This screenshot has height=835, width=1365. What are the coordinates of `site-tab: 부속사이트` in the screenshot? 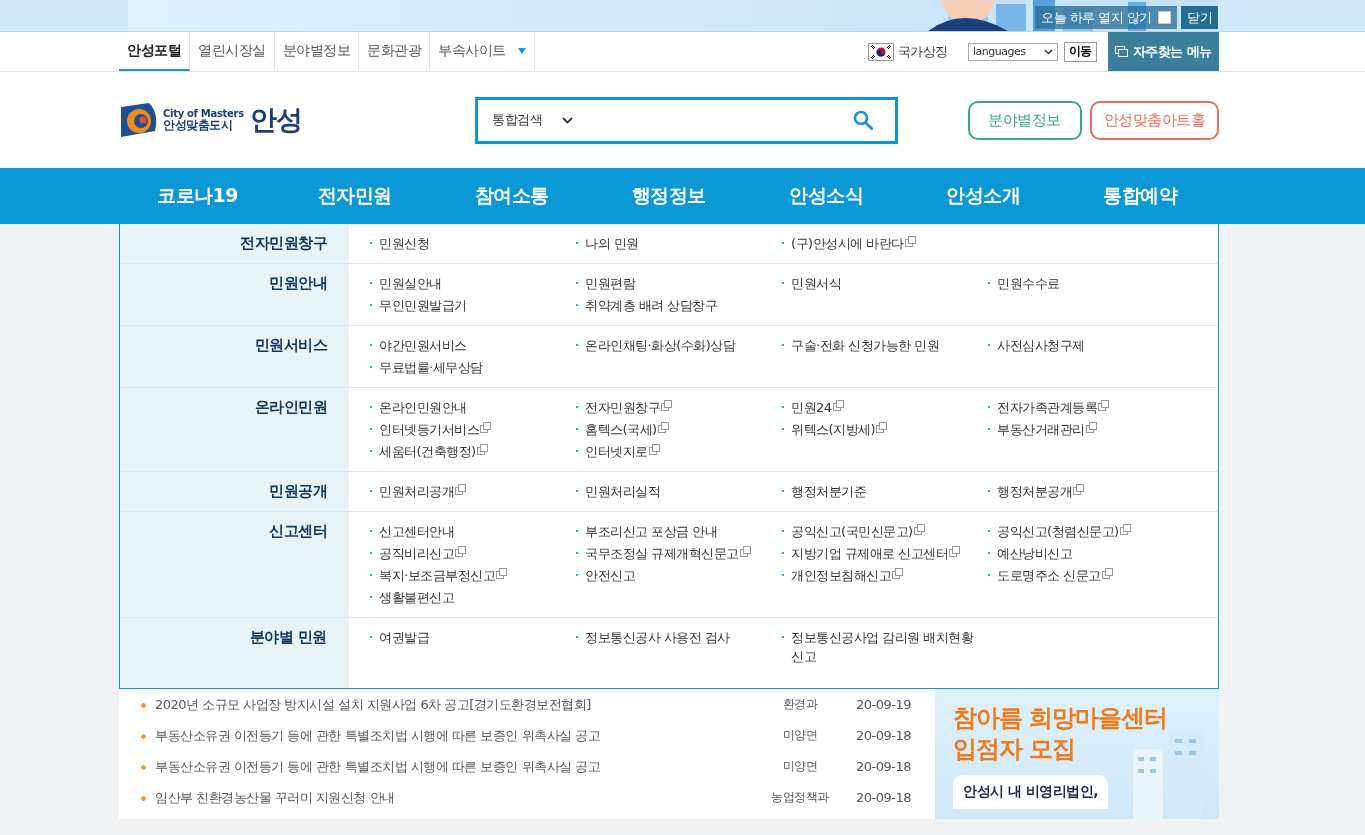 It's located at (482, 51).